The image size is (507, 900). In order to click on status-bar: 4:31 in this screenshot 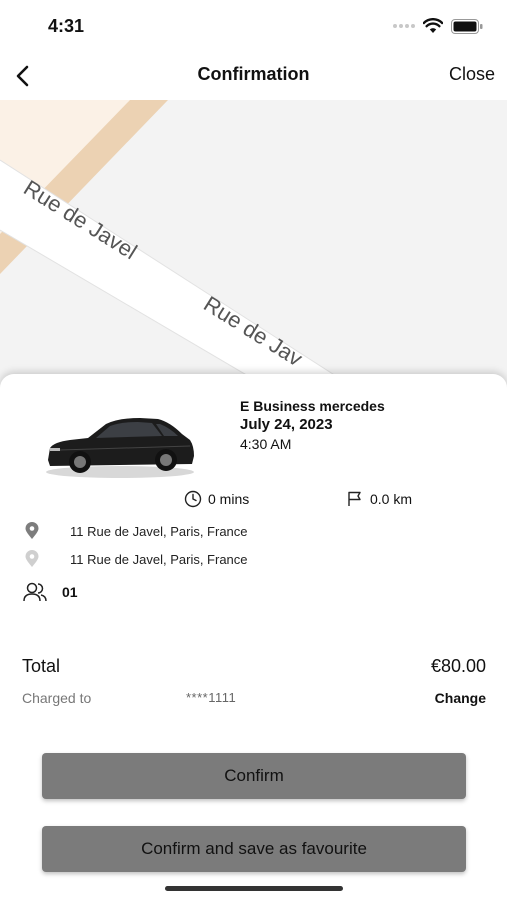, I will do `click(253, 26)`.